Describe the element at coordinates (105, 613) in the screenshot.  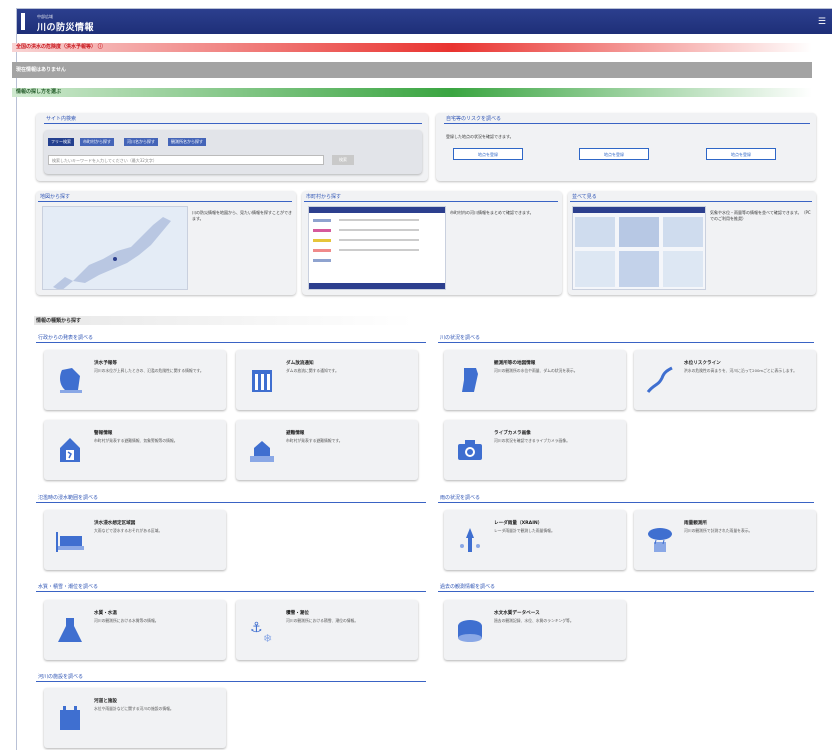
I see `card-title: 水質・水温` at that location.